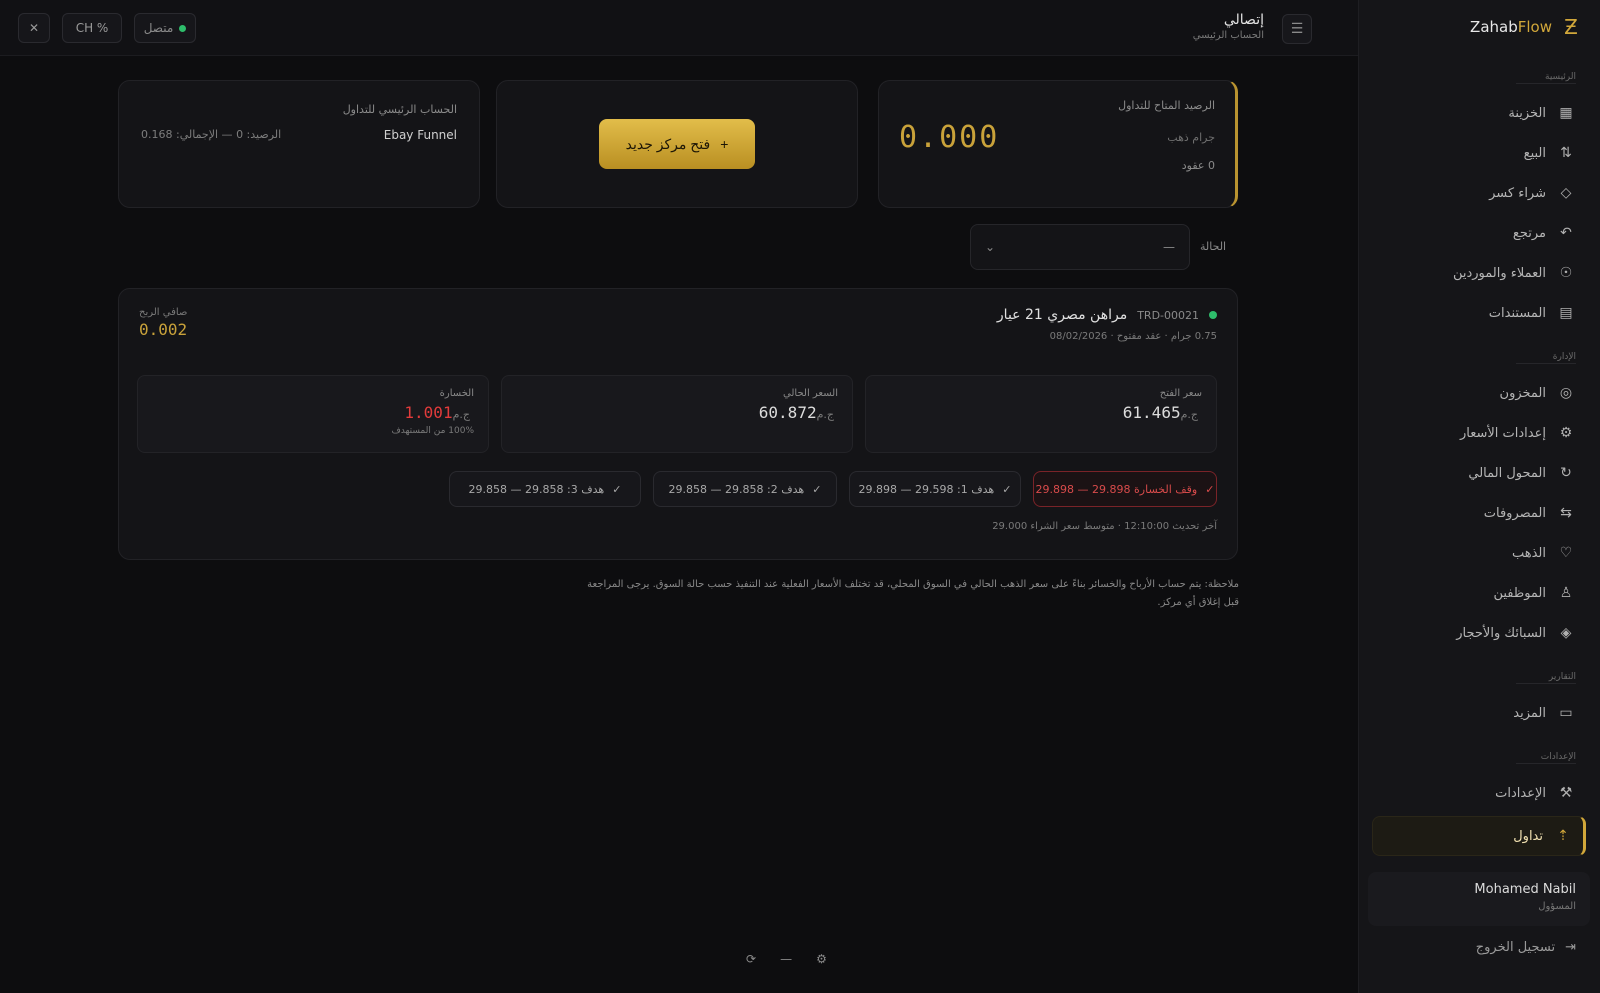  I want to click on user-role: المسؤول, so click(1557, 906).